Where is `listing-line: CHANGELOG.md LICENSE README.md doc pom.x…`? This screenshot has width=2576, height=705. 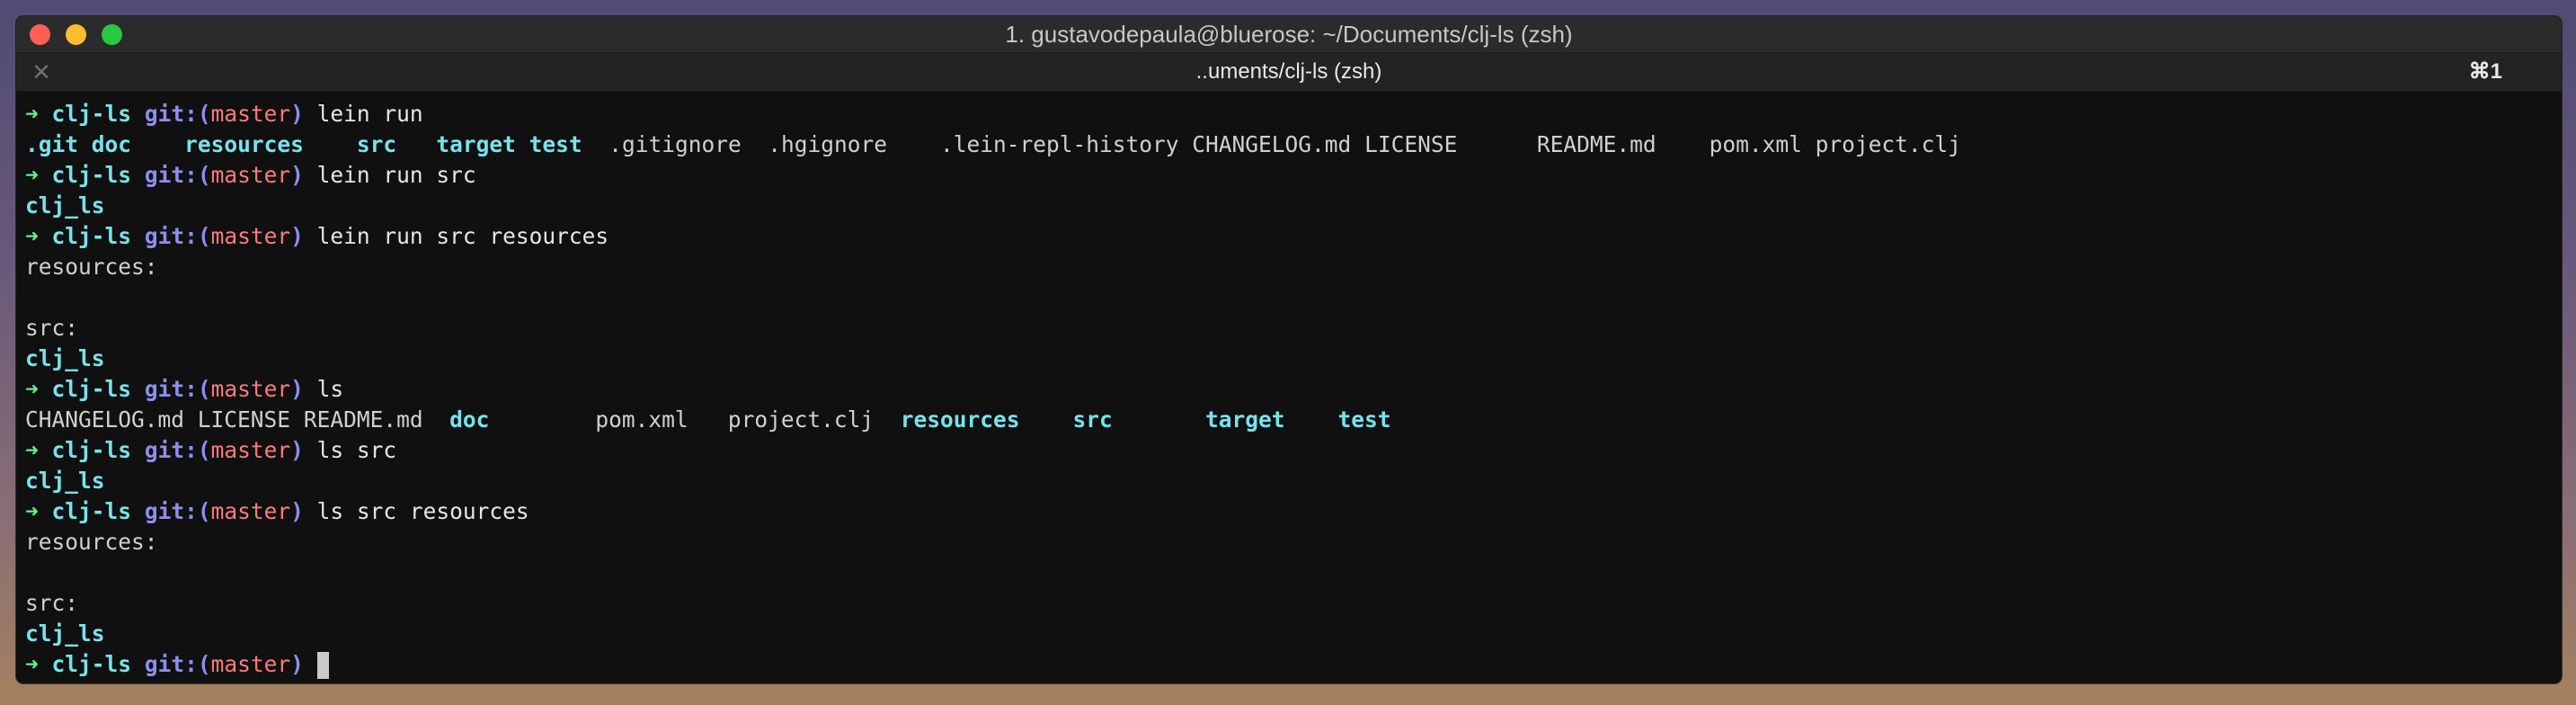 listing-line: CHANGELOG.md LICENSE README.md doc pom.x… is located at coordinates (1289, 420).